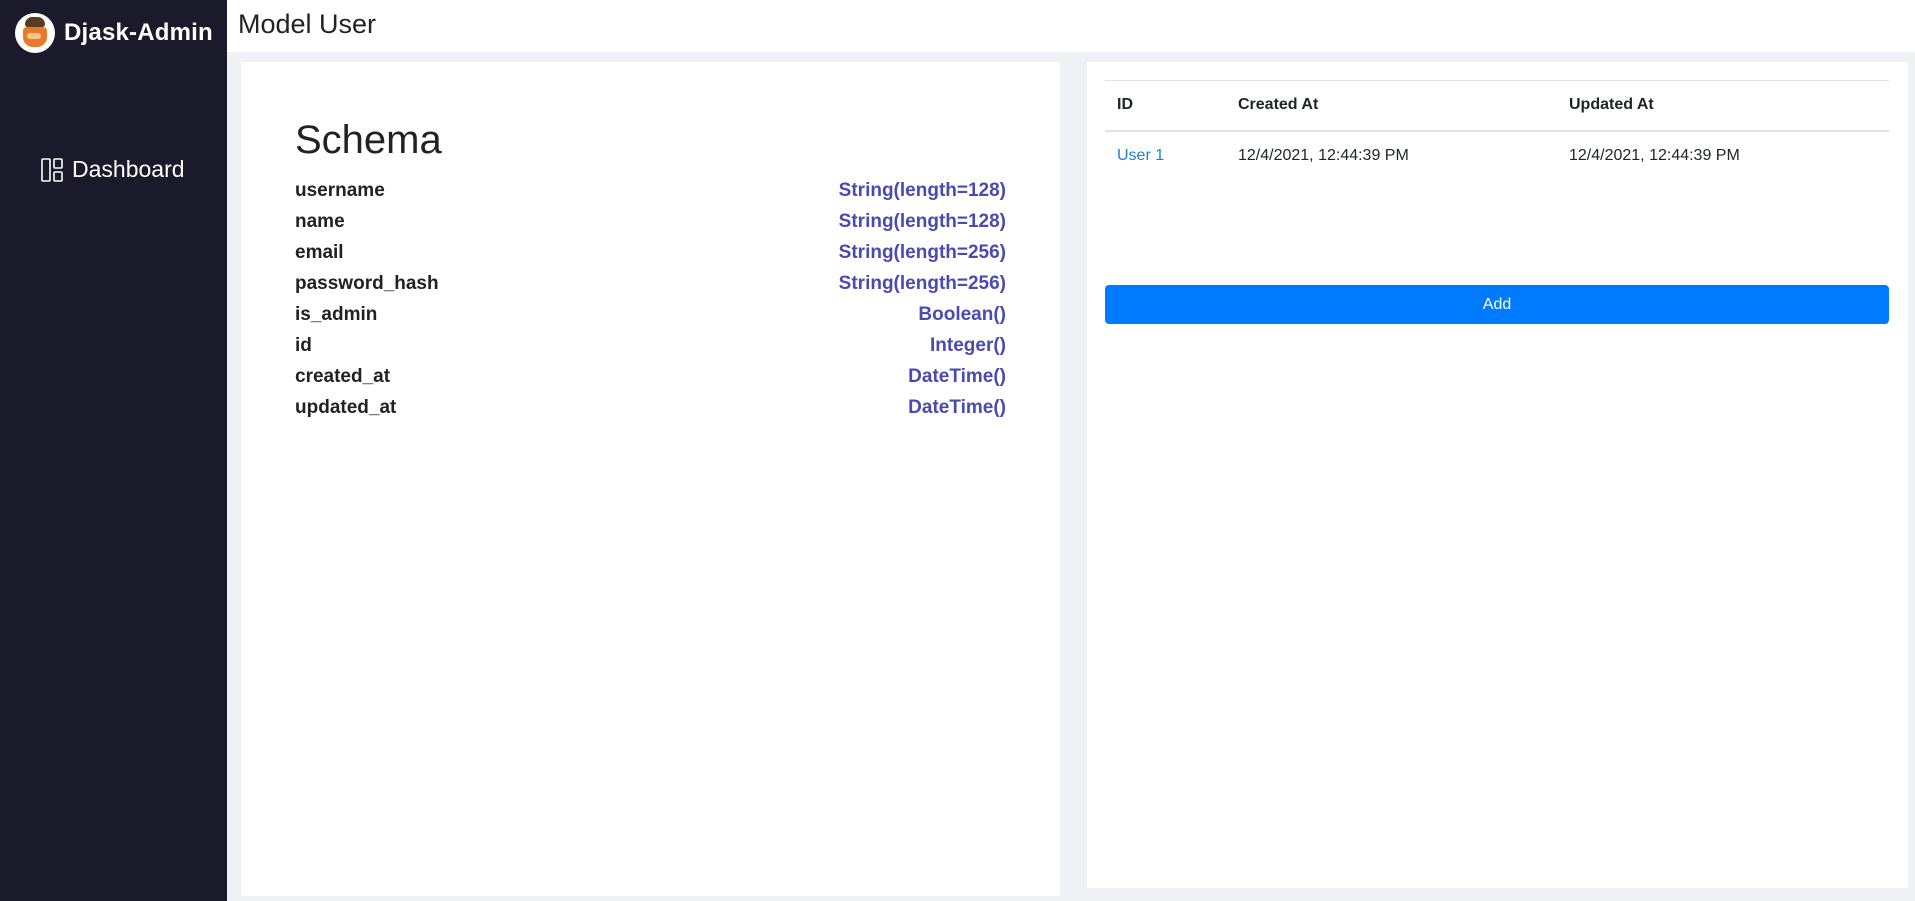  What do you see at coordinates (1071, 26) in the screenshot?
I see `top-bar: Model User` at bounding box center [1071, 26].